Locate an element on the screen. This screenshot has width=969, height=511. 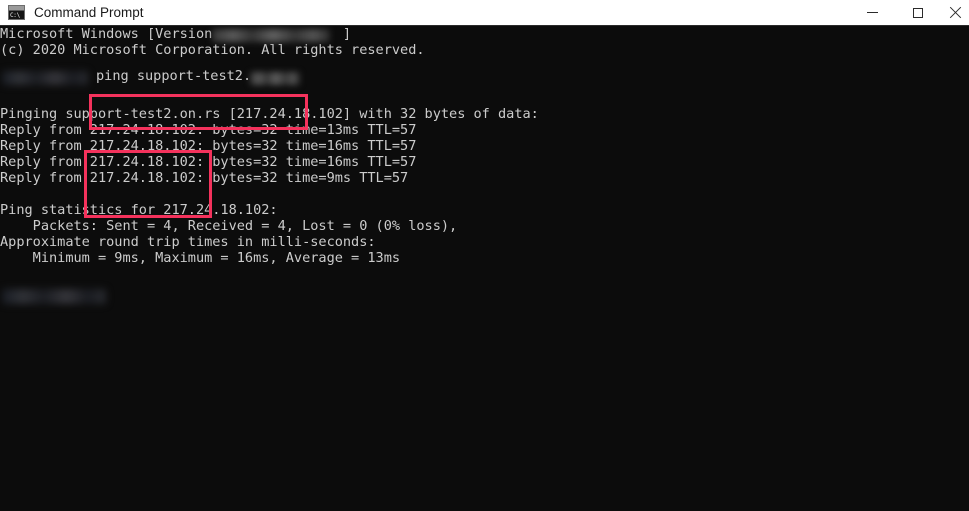
minimize-icon is located at coordinates (872, 12).